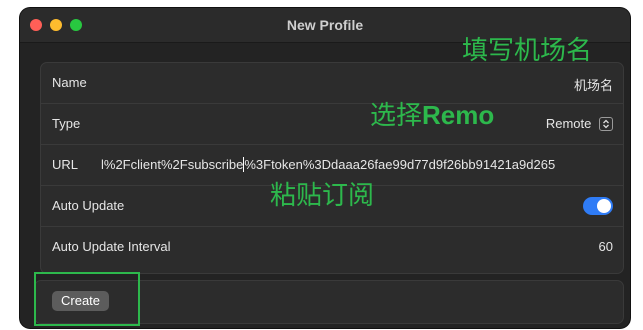 Image resolution: width=643 pixels, height=330 pixels. What do you see at coordinates (606, 124) in the screenshot?
I see `chevron-up-down-icon` at bounding box center [606, 124].